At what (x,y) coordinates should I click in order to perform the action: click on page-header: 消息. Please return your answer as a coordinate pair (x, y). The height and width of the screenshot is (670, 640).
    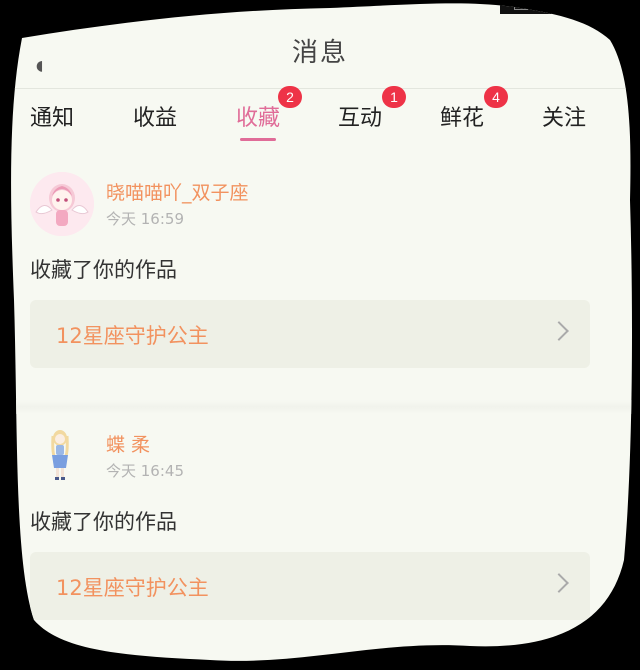
    Looking at the image, I should click on (320, 50).